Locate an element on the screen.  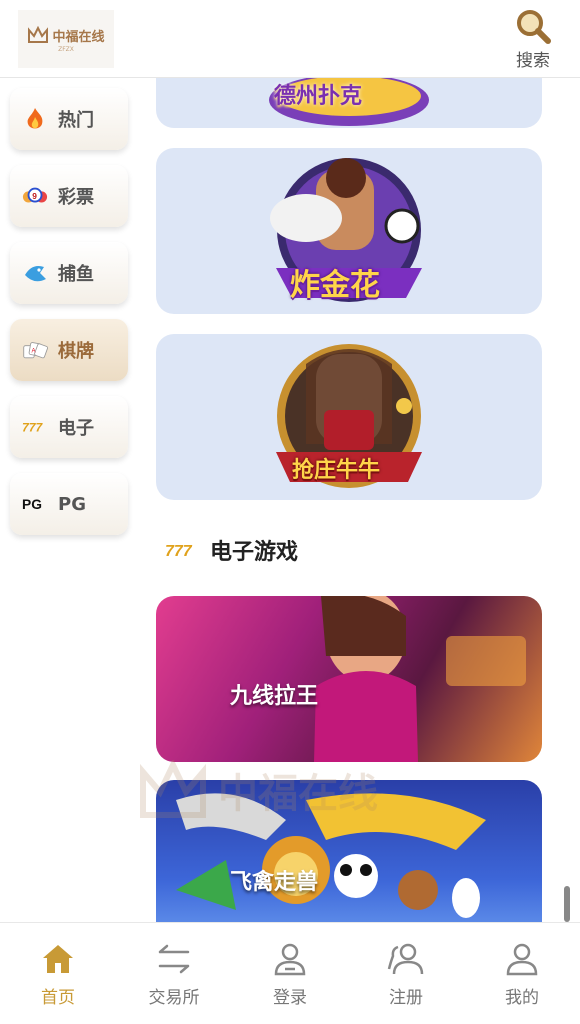
watermark-crown-icon is located at coordinates (173, 789).